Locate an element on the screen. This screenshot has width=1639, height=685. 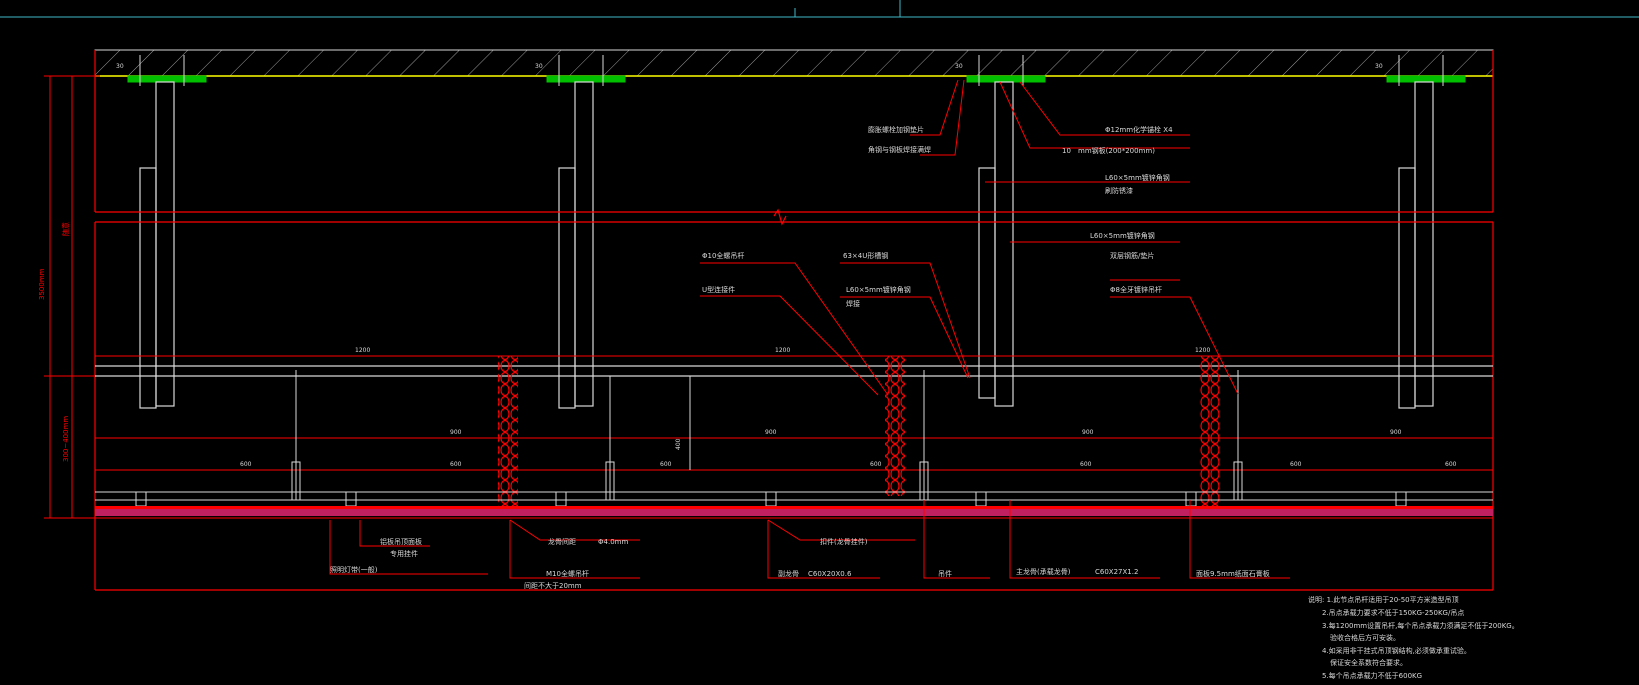
label-threaded-rod: Φ10全螺吊杆 is located at coordinates (723, 255).